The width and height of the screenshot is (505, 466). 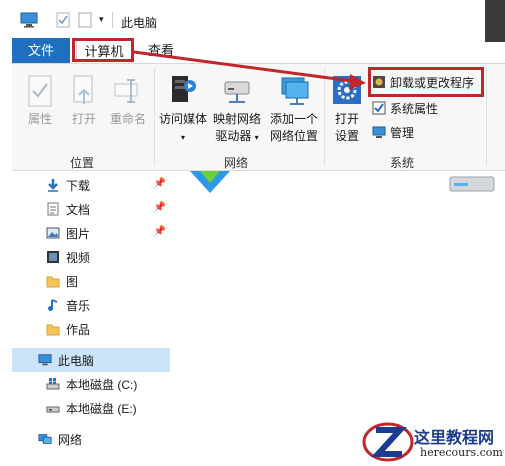 I want to click on watermark-text-en: herecours.com, so click(x=461, y=452).